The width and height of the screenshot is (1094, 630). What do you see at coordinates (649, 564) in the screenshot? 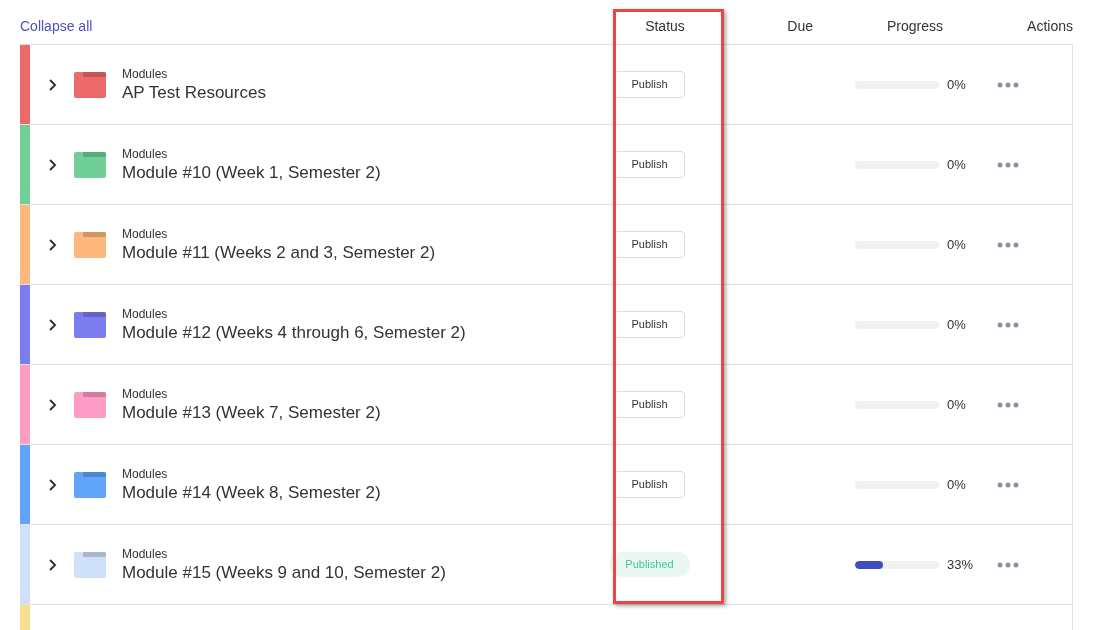
I see `status-badge: Published` at bounding box center [649, 564].